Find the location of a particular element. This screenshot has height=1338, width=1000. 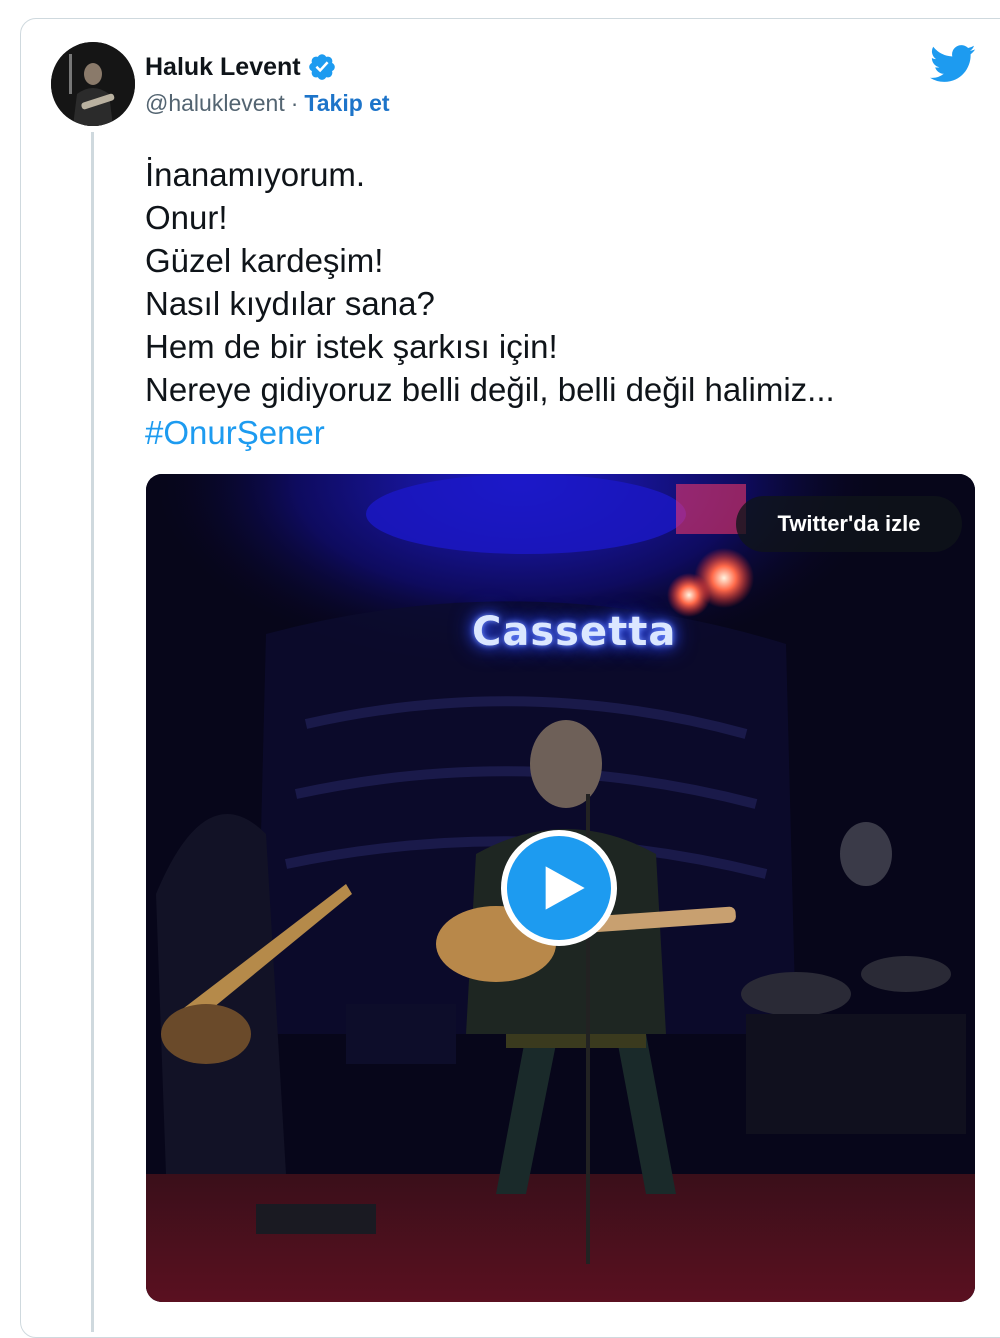

tweet-line: Onur! is located at coordinates (186, 217).